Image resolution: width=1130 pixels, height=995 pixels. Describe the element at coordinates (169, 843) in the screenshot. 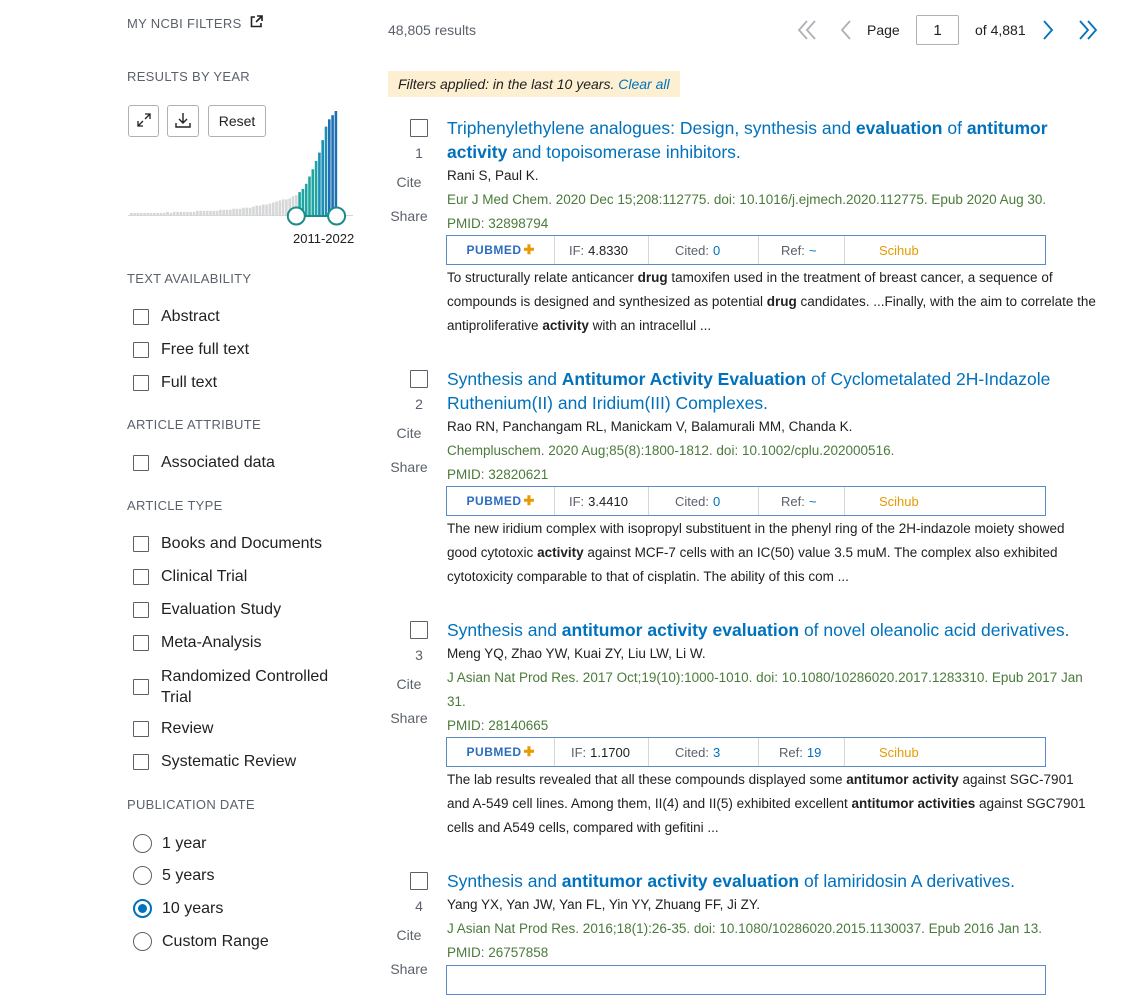

I see `date-1-year: 1 year` at that location.